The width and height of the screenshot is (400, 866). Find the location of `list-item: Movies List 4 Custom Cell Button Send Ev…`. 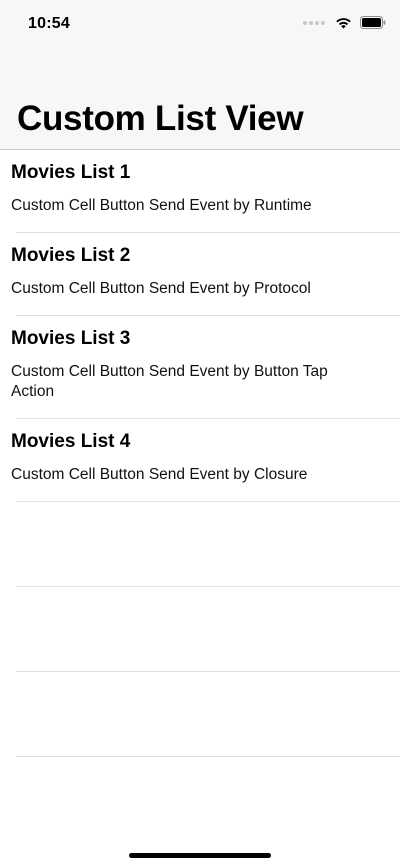

list-item: Movies List 4 Custom Cell Button Send Ev… is located at coordinates (205, 460).